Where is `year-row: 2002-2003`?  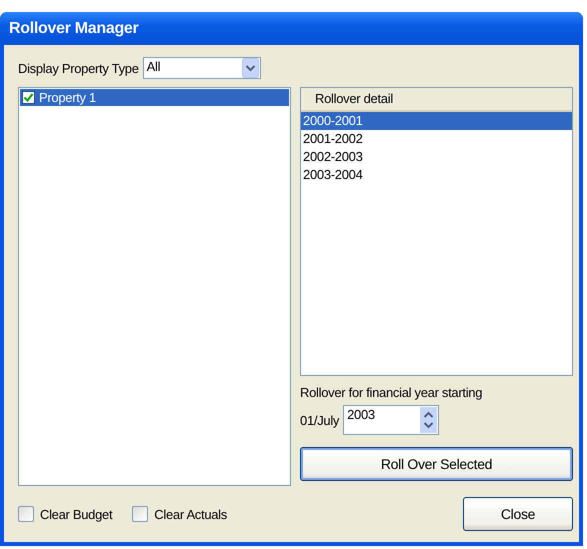
year-row: 2002-2003 is located at coordinates (436, 157).